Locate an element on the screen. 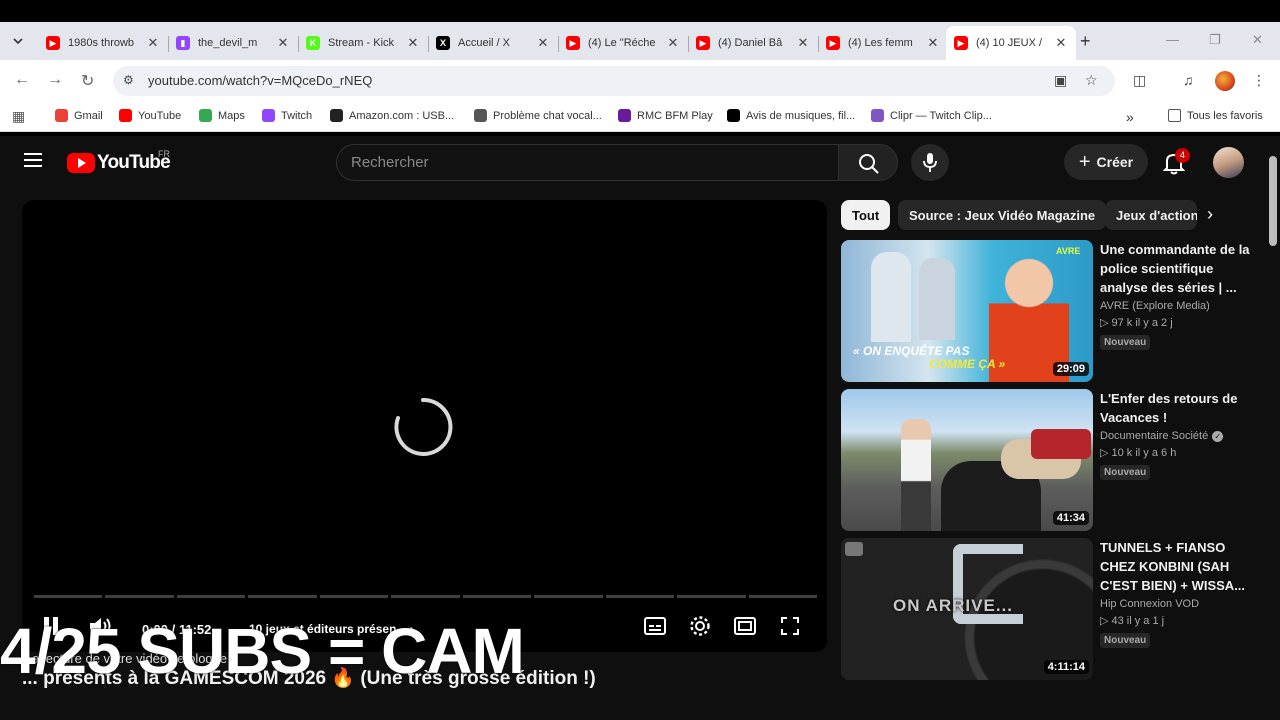 The height and width of the screenshot is (720, 1280). chip-all: Tout is located at coordinates (866, 215).